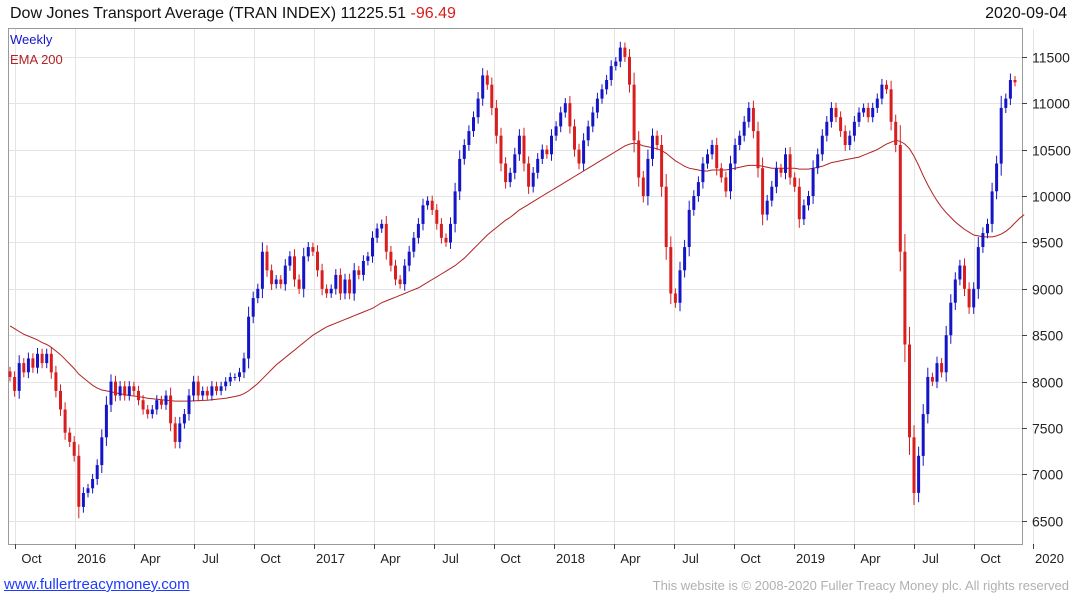 The width and height of the screenshot is (1075, 600). Describe the element at coordinates (690, 558) in the screenshot. I see `x-tick-label: Jul` at that location.